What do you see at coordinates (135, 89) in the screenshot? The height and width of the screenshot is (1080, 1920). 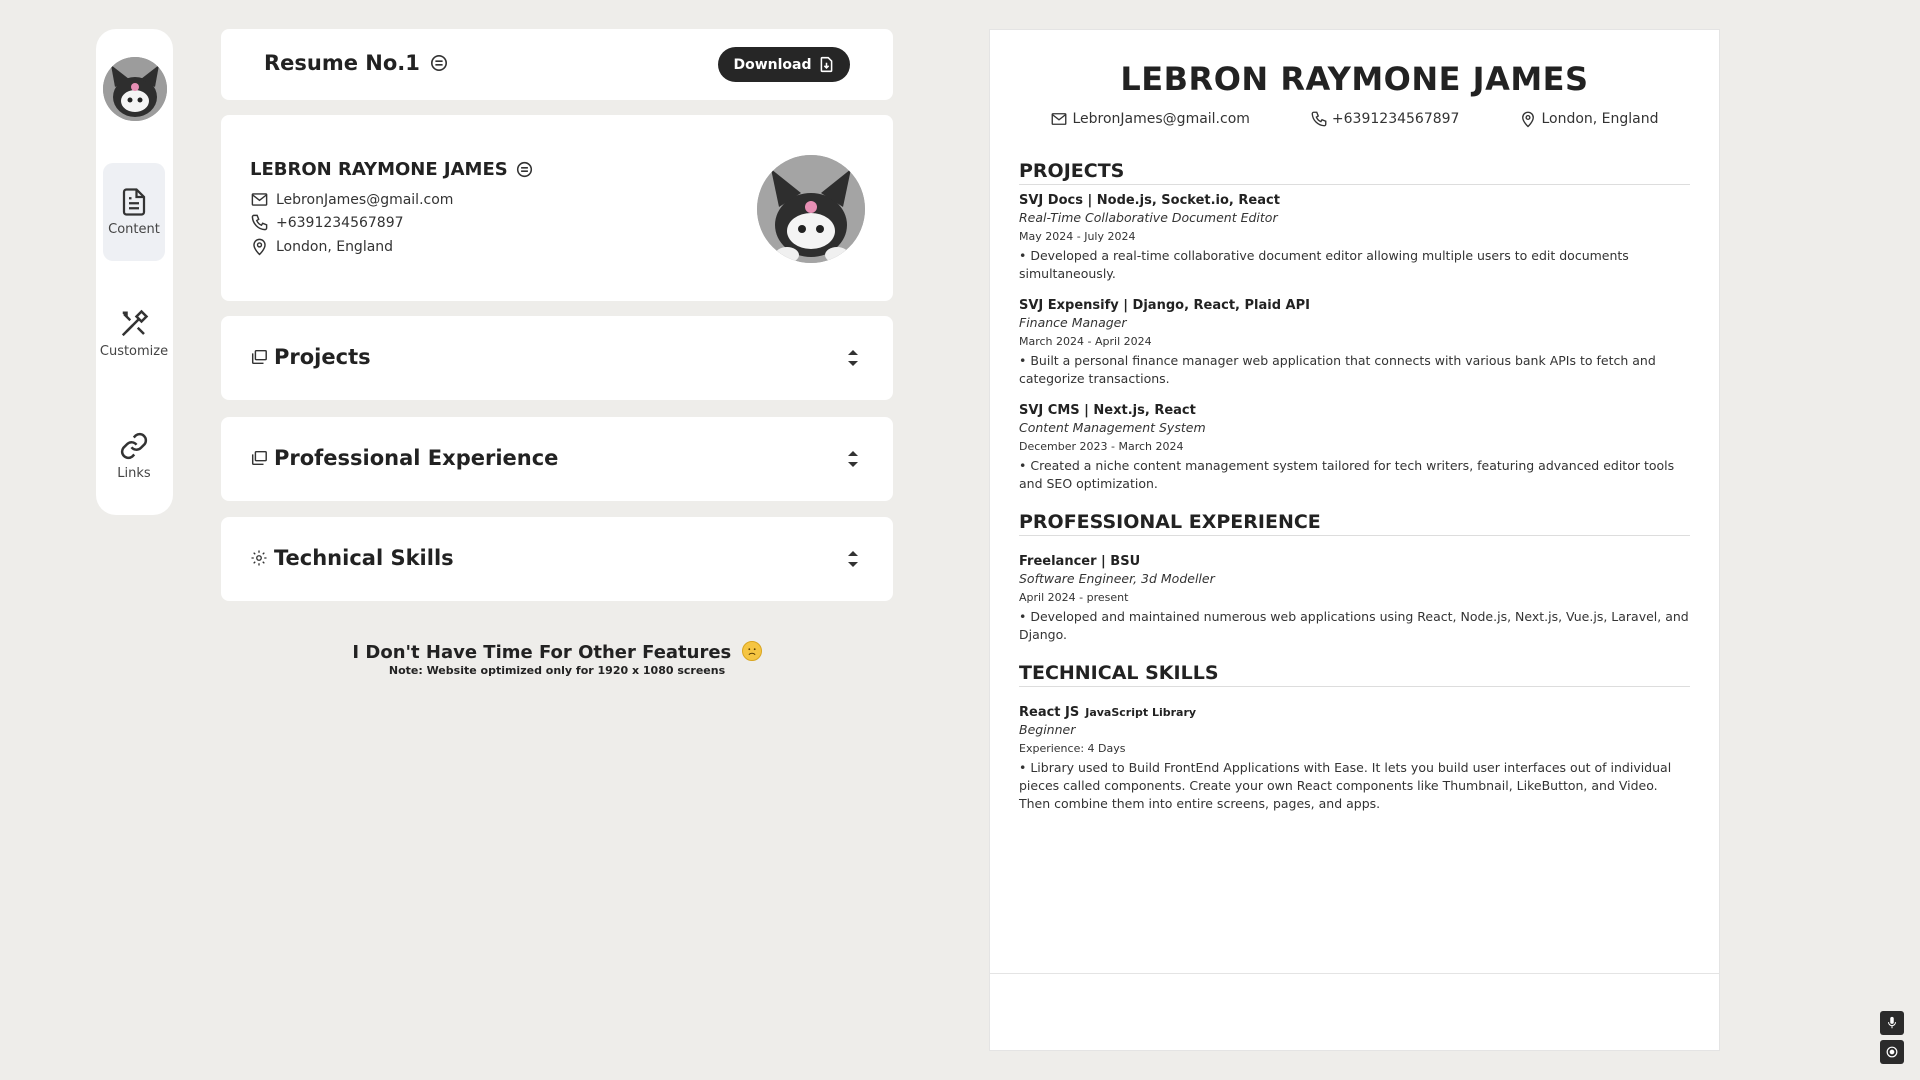 I see `avatar` at bounding box center [135, 89].